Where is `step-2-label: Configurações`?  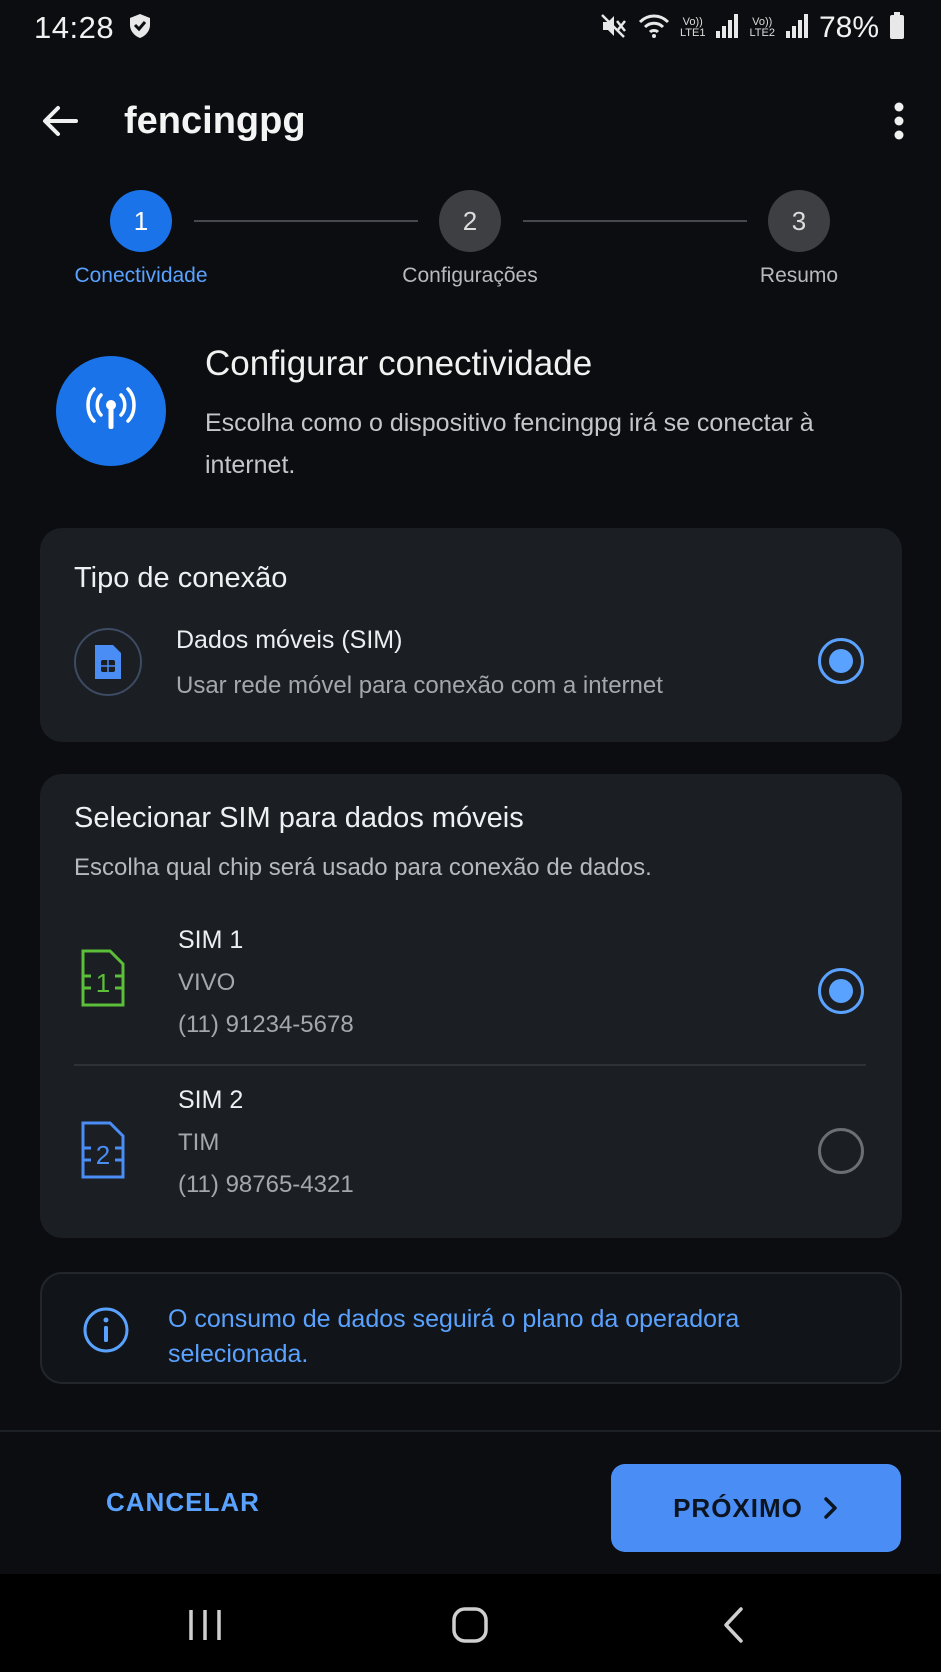 step-2-label: Configurações is located at coordinates (470, 275).